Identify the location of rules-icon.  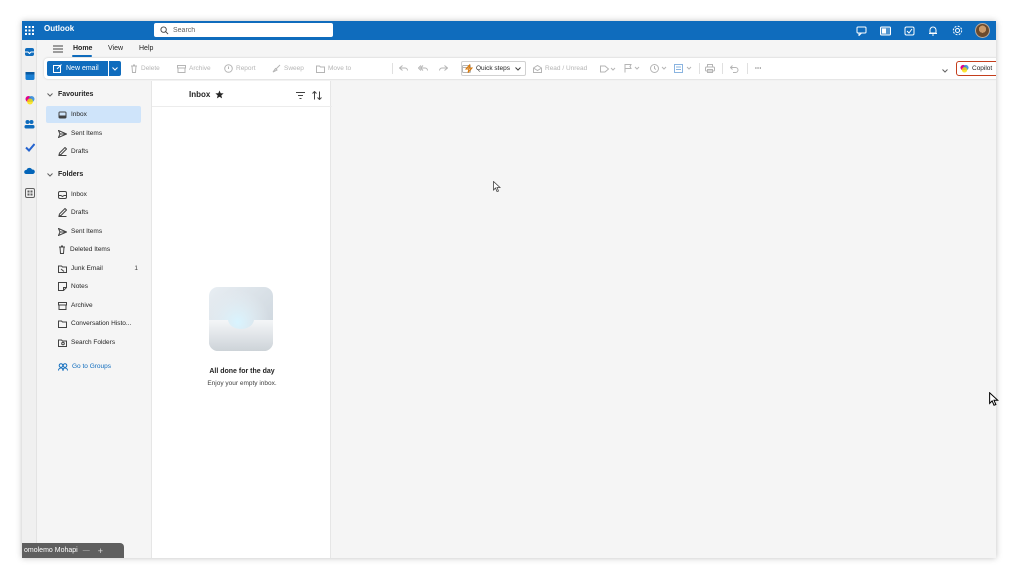
(684, 68).